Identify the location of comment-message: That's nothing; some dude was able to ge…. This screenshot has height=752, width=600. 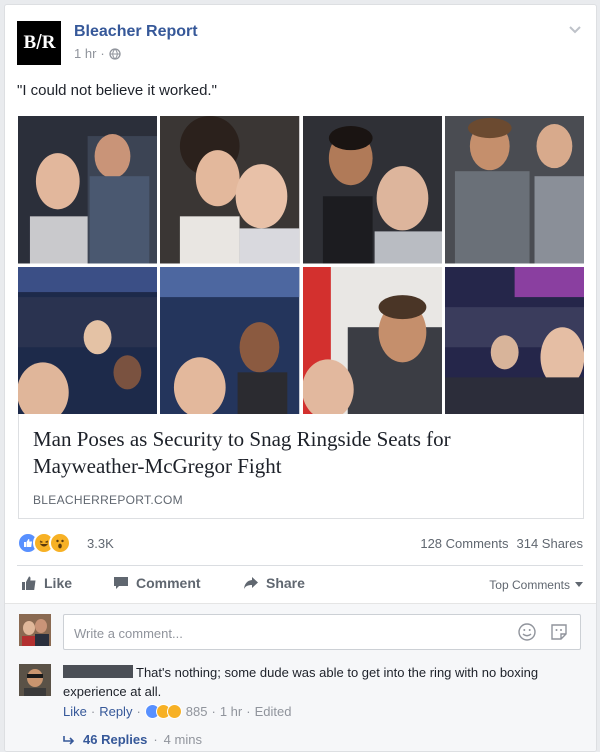
(301, 682).